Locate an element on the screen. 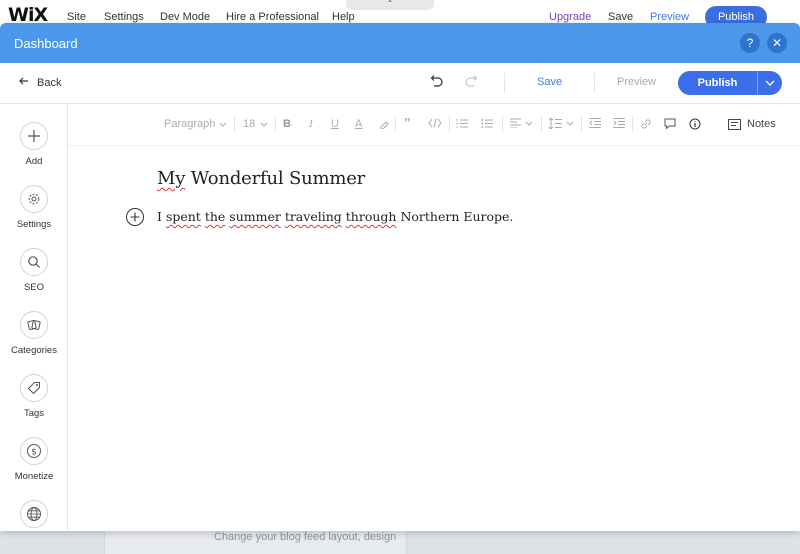 This screenshot has height=554, width=800. numbered-list-icon is located at coordinates (462, 123).